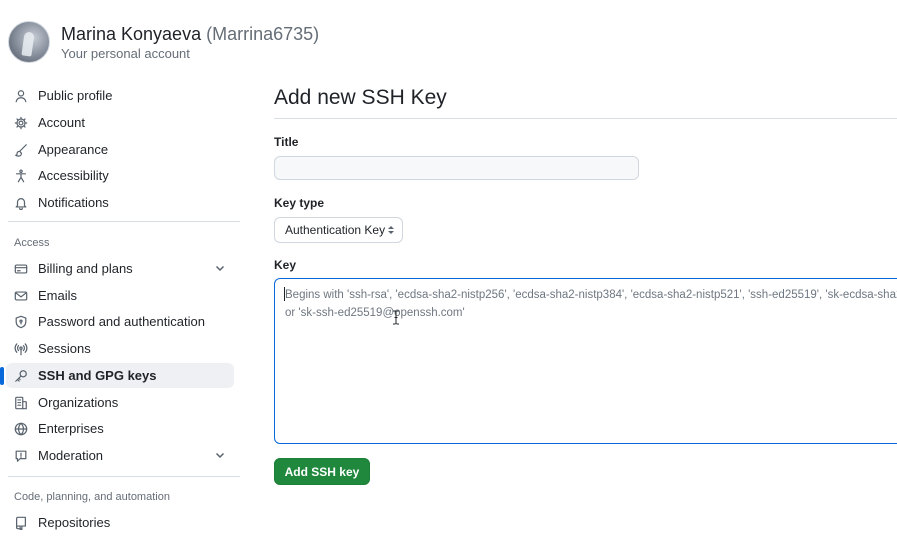 The width and height of the screenshot is (897, 545). Describe the element at coordinates (73, 202) in the screenshot. I see `sidebar-item-label: Notifications` at that location.